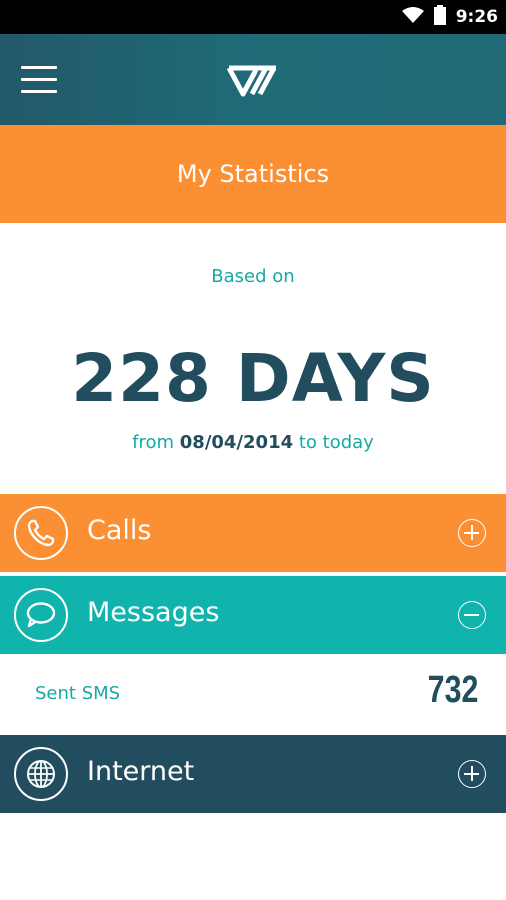 The image size is (506, 900). What do you see at coordinates (452, 690) in the screenshot?
I see `sent-sms-value: 732` at bounding box center [452, 690].